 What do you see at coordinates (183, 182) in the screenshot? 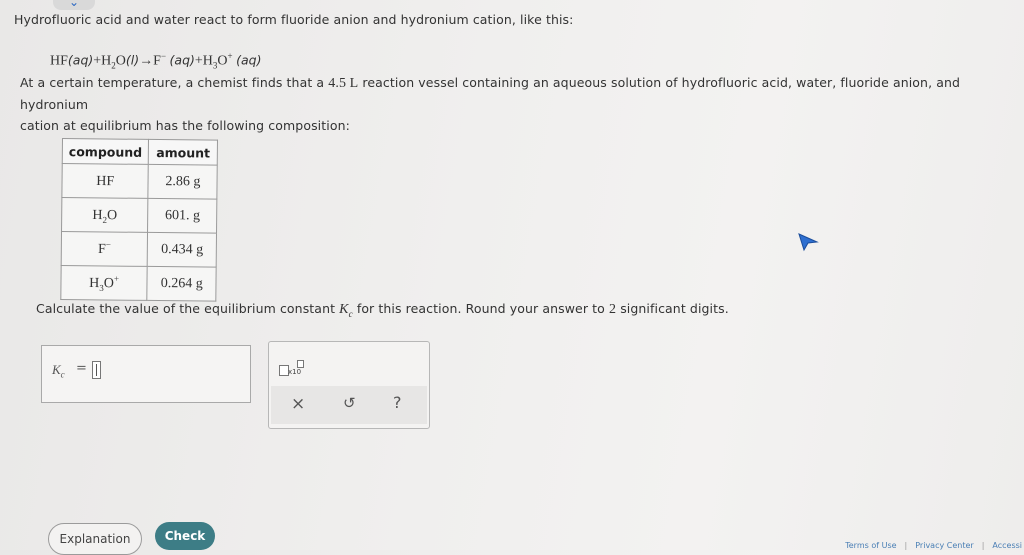
I see `amount-cell: 2.86 g` at bounding box center [183, 182].